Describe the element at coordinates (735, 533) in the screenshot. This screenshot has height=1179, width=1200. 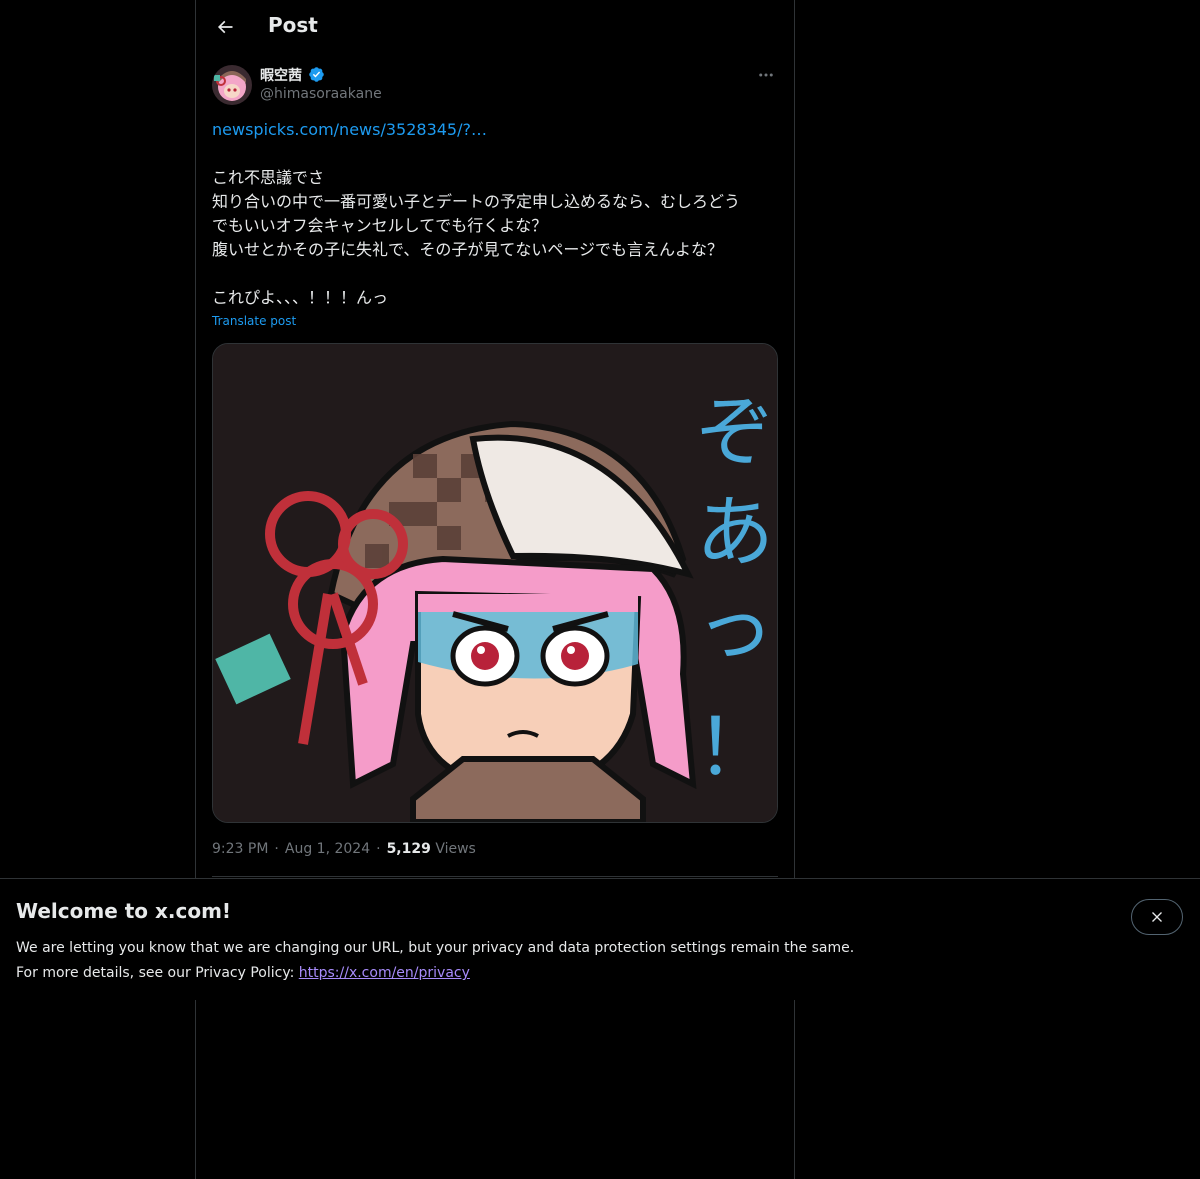
I see `media-caption-glyph: あ` at that location.